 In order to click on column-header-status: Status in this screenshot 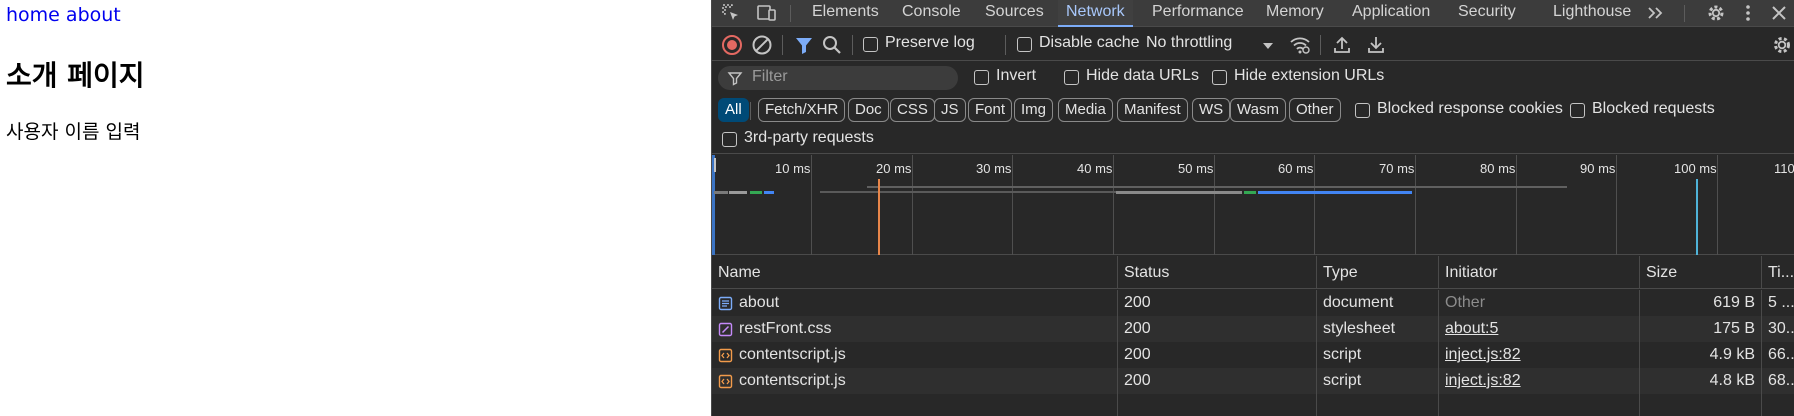, I will do `click(1217, 272)`.